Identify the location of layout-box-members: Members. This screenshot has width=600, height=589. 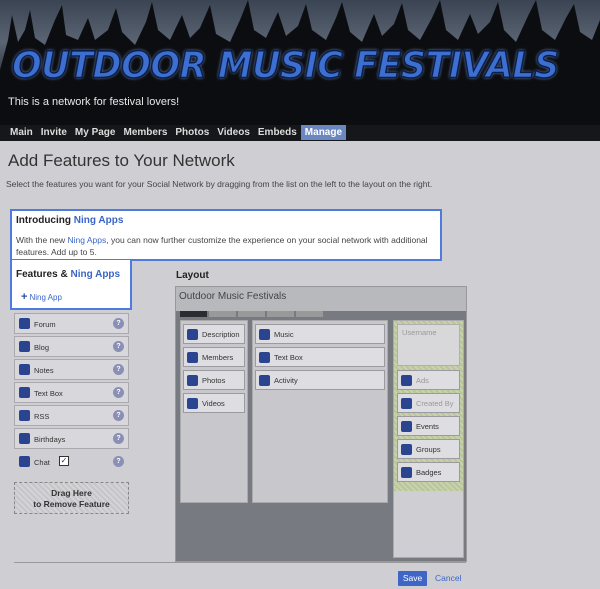
(214, 357).